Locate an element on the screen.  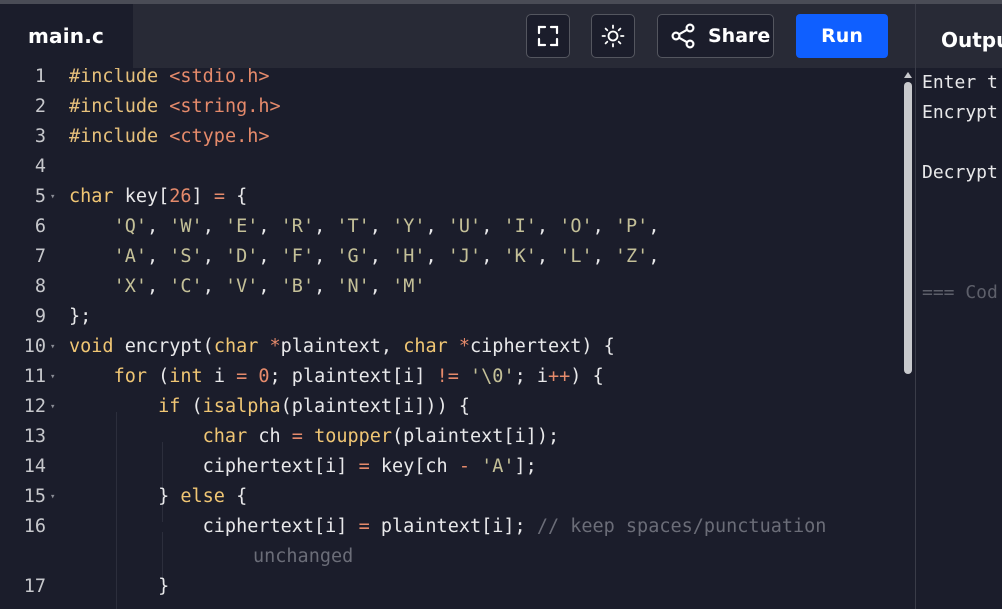
code-text: } else { is located at coordinates (158, 497).